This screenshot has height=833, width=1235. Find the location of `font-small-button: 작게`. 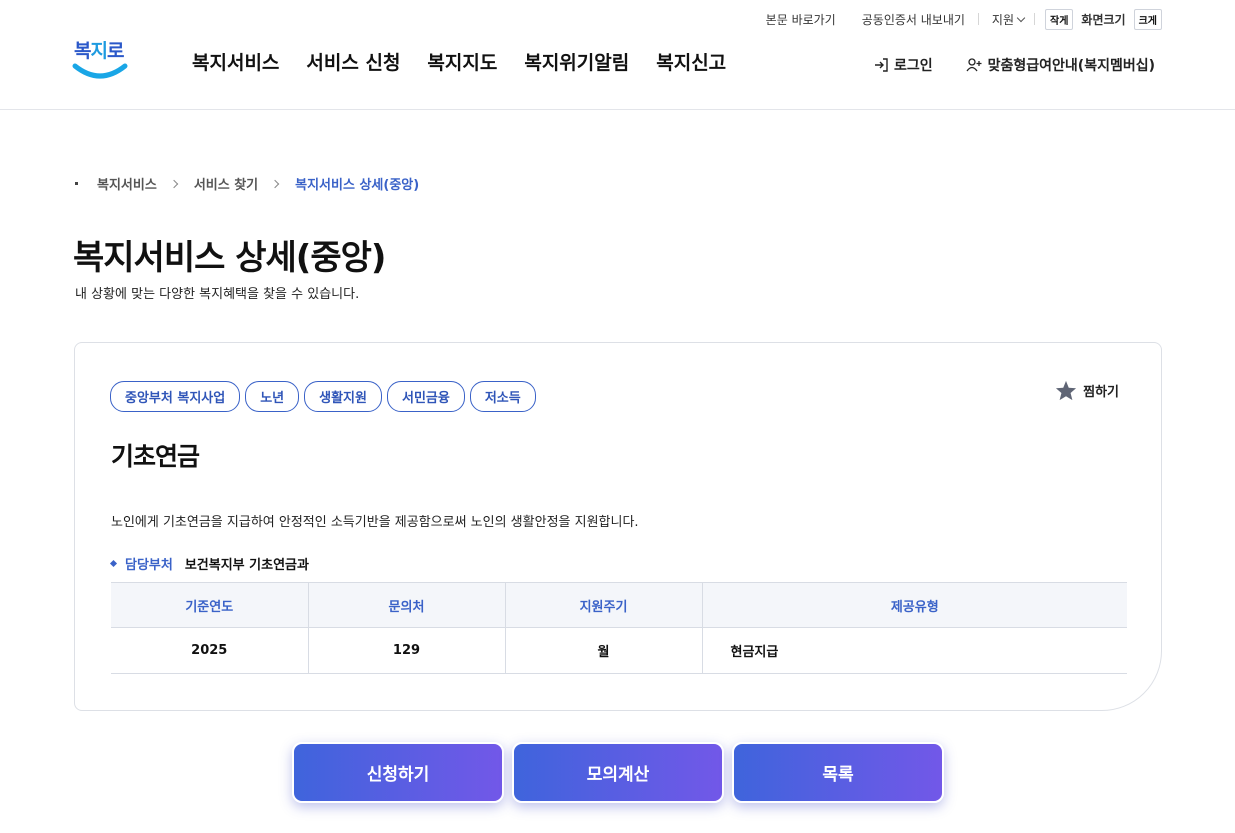

font-small-button: 작게 is located at coordinates (1059, 19).